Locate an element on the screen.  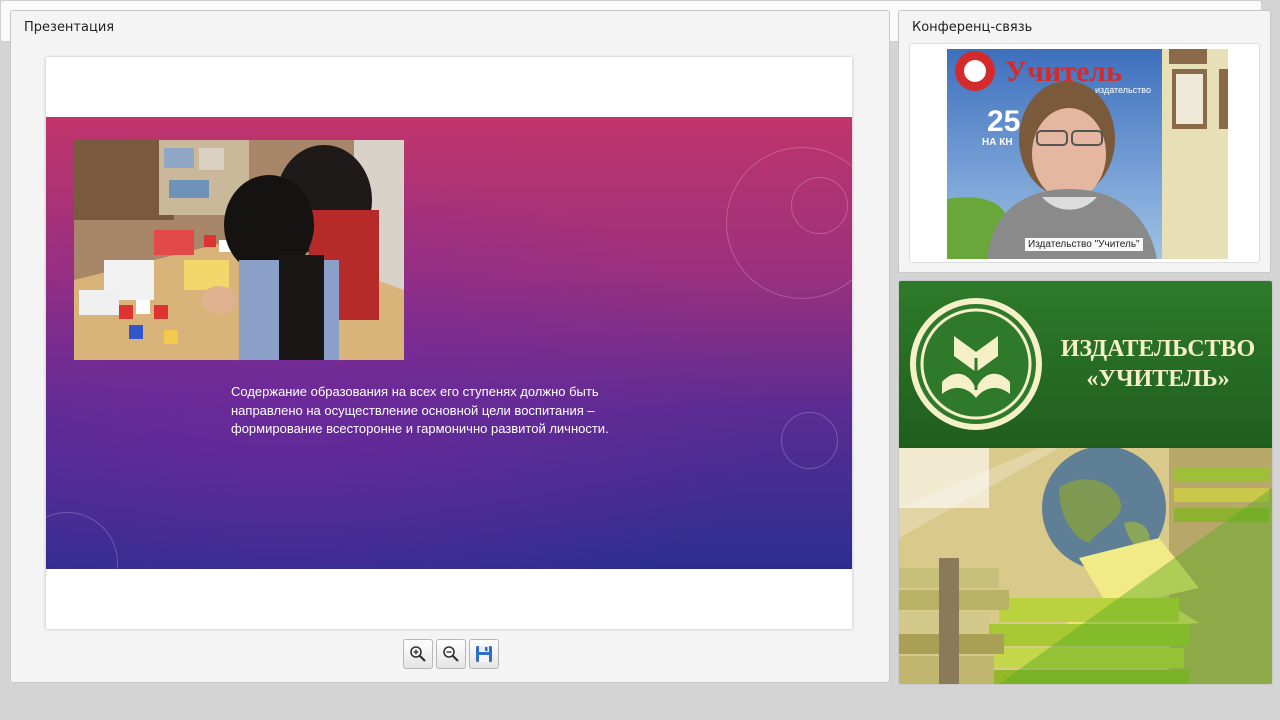
participant-label: Издательство "Учитель" is located at coordinates (1084, 244).